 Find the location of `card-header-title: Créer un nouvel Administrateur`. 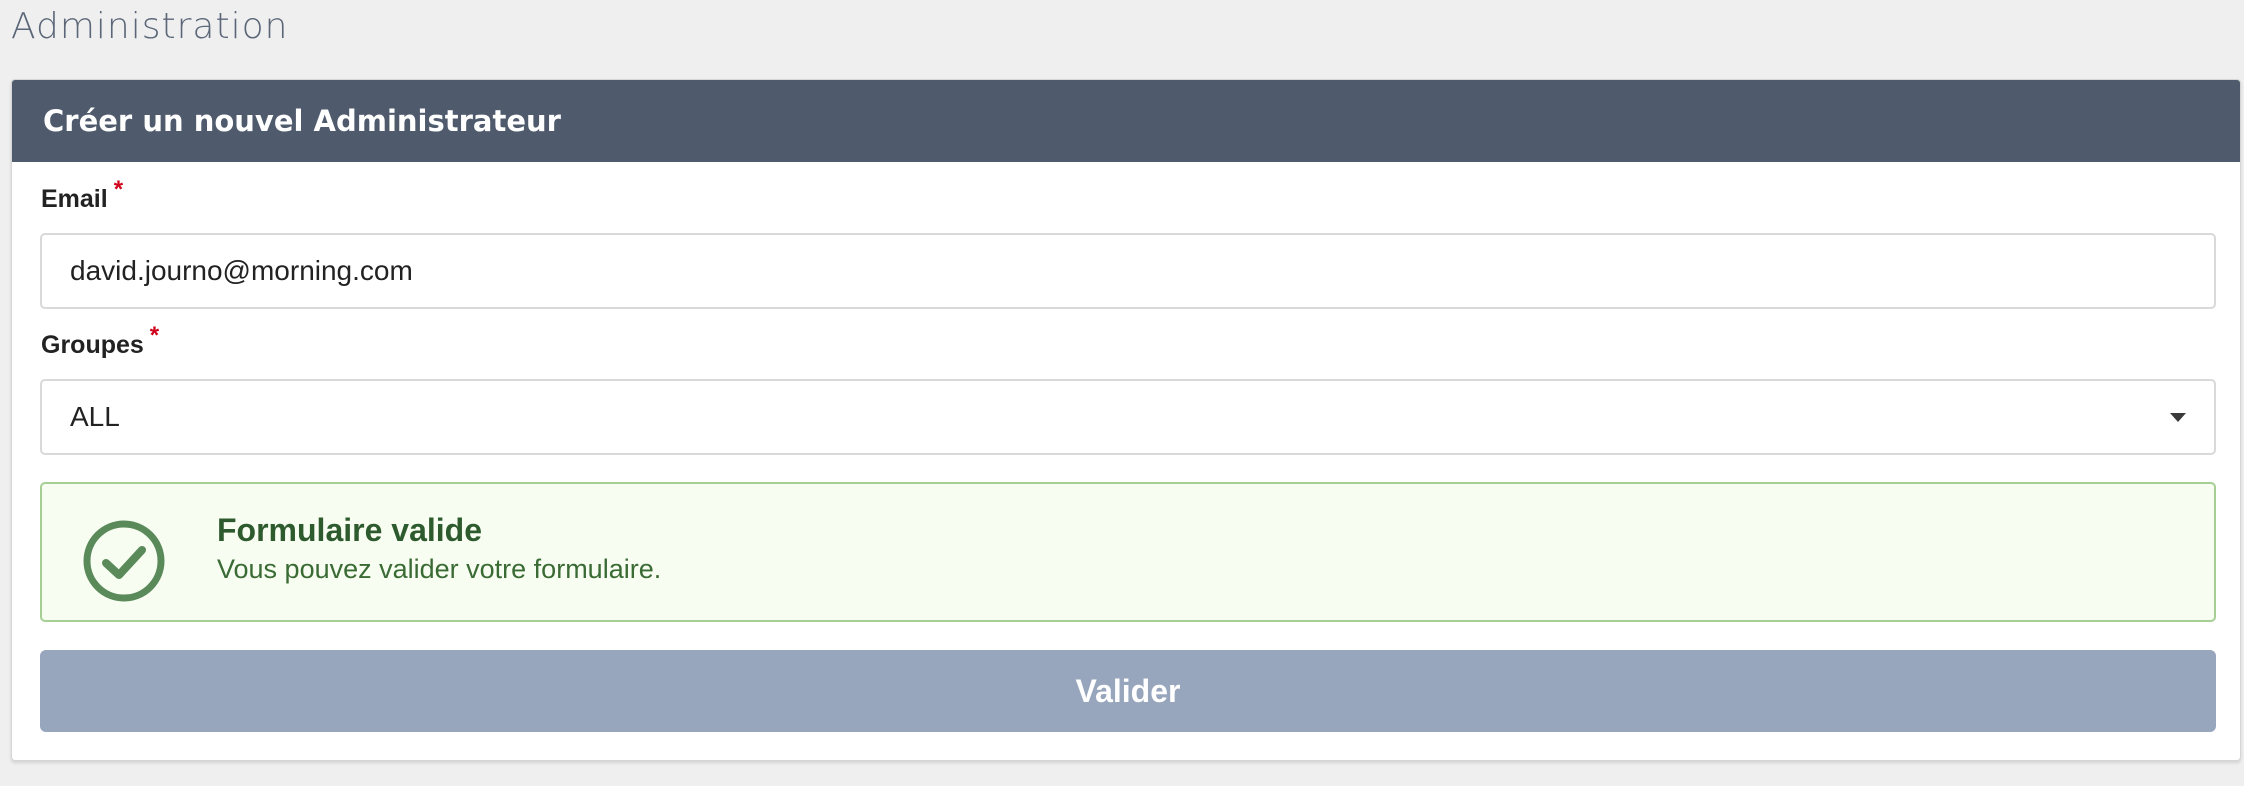

card-header-title: Créer un nouvel Administrateur is located at coordinates (1126, 121).